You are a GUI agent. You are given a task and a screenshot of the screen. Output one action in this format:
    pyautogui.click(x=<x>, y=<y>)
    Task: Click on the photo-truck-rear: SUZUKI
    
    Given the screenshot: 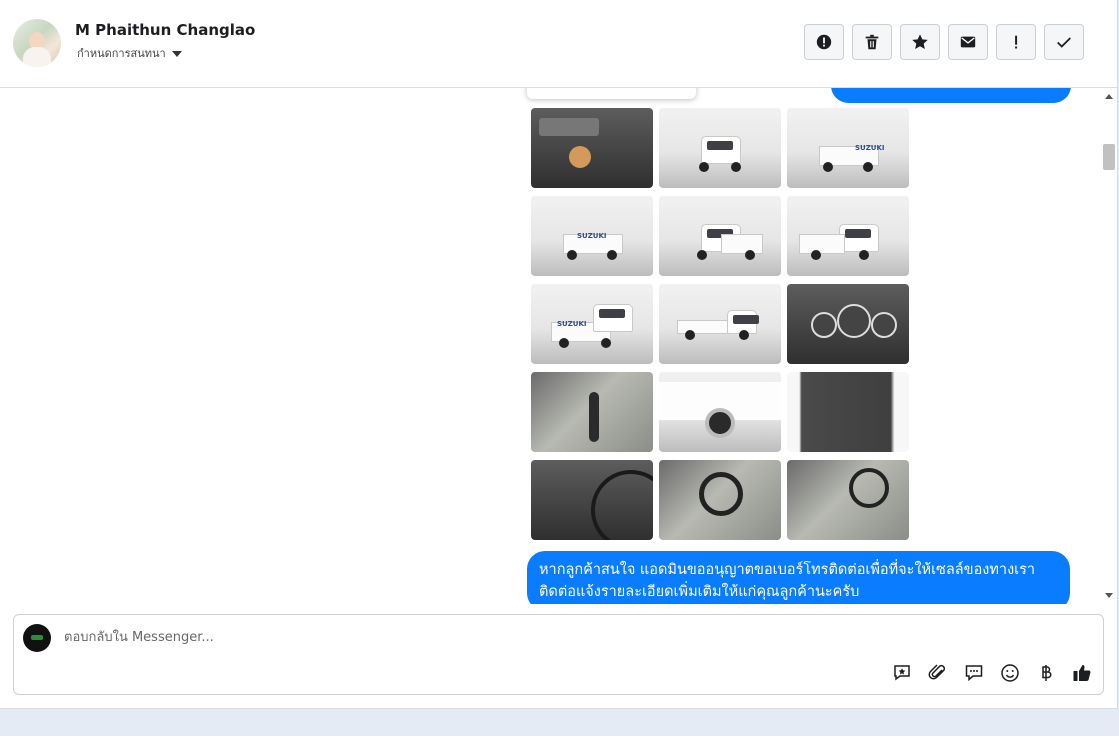 What is the action you would take?
    pyautogui.click(x=592, y=236)
    